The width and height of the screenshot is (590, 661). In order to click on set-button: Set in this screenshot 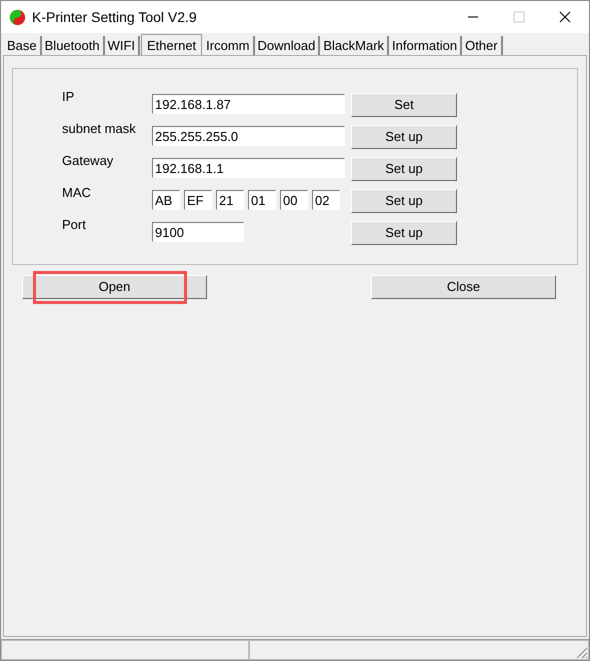, I will do `click(404, 105)`.